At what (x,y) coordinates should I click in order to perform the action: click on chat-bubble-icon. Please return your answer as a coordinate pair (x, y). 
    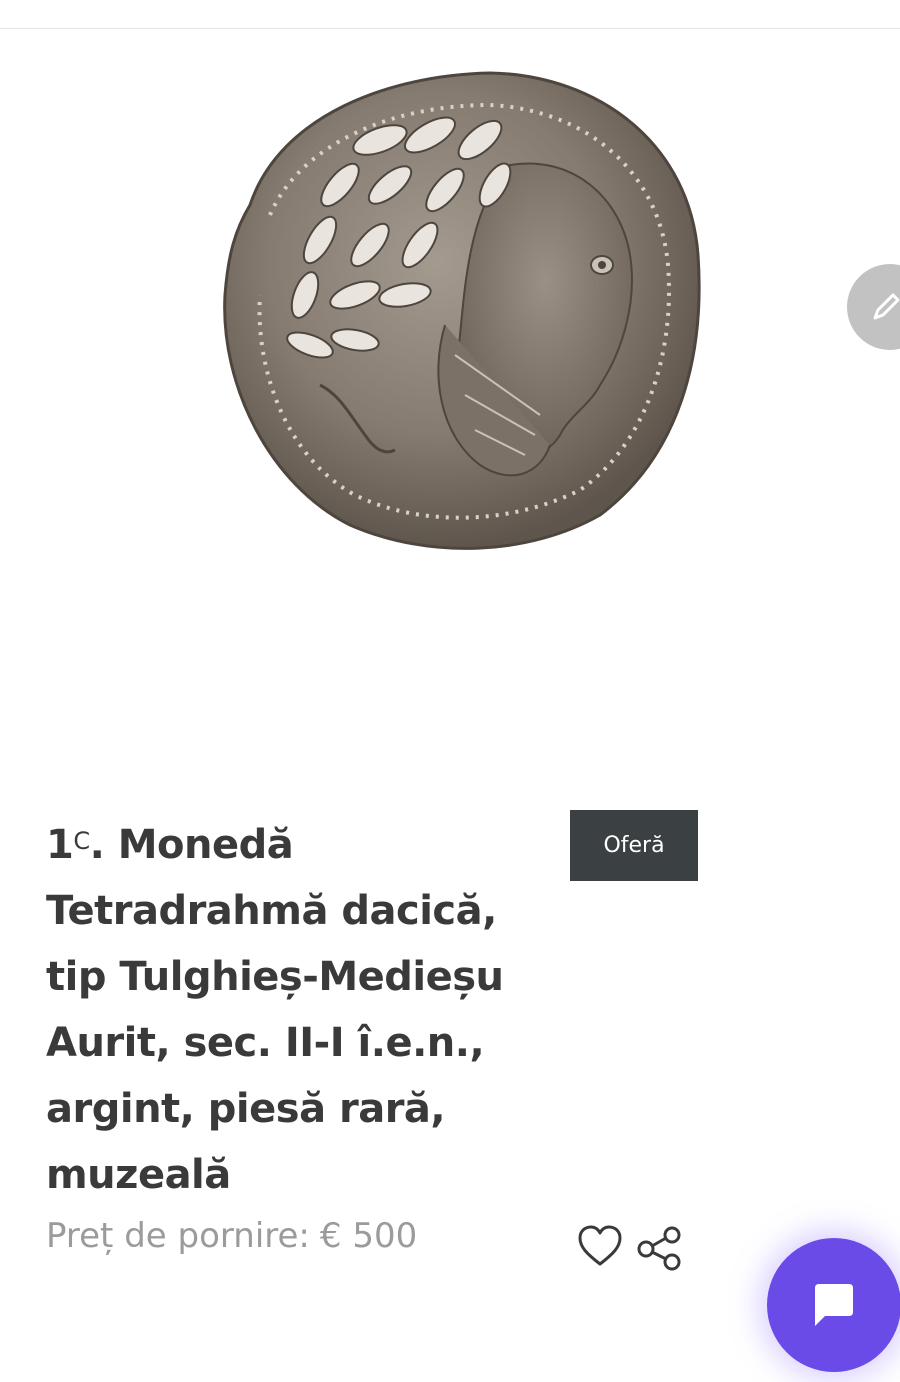
    Looking at the image, I should click on (834, 1305).